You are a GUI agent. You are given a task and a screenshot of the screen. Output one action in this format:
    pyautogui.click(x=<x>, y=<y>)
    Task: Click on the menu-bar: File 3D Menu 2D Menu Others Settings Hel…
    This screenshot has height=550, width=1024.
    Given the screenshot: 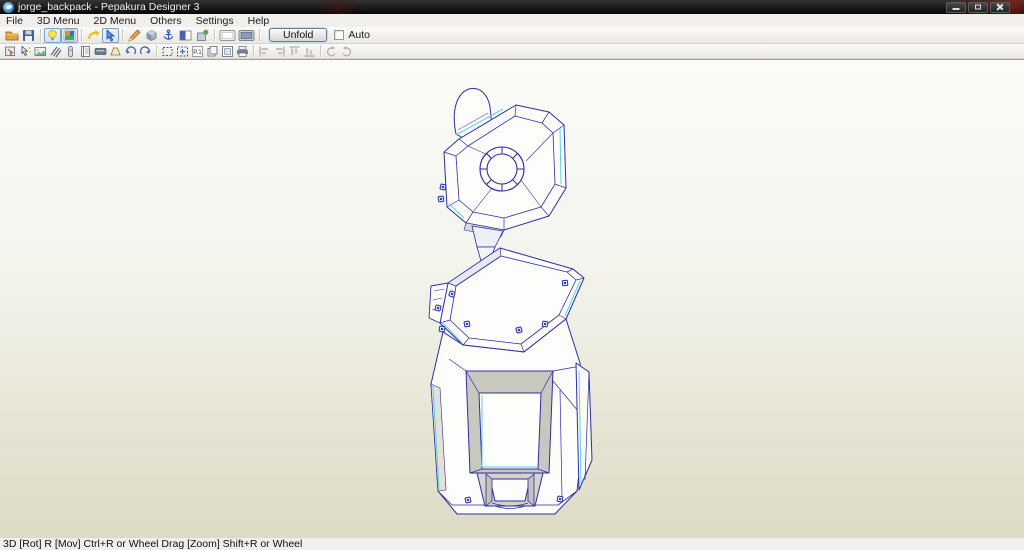 What is the action you would take?
    pyautogui.click(x=512, y=20)
    